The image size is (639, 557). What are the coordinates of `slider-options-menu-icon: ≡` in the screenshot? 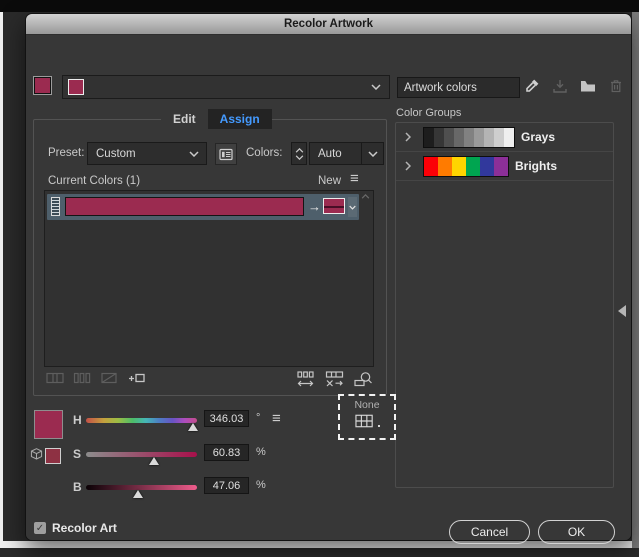 It's located at (276, 418).